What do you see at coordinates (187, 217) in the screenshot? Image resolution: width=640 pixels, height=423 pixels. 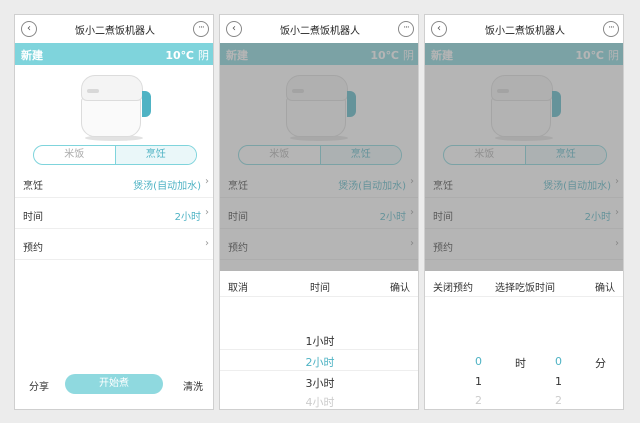 I see `time-value: 2小时` at bounding box center [187, 217].